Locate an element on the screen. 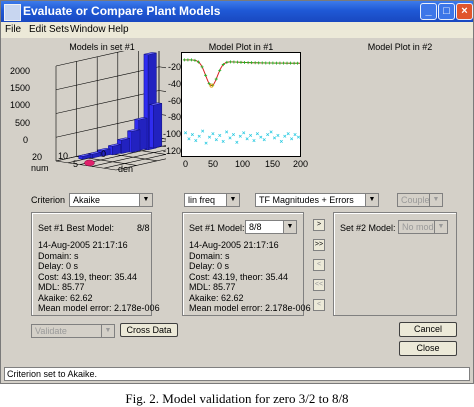 The width and height of the screenshot is (474, 407). validate-value: Validate is located at coordinates (51, 331).